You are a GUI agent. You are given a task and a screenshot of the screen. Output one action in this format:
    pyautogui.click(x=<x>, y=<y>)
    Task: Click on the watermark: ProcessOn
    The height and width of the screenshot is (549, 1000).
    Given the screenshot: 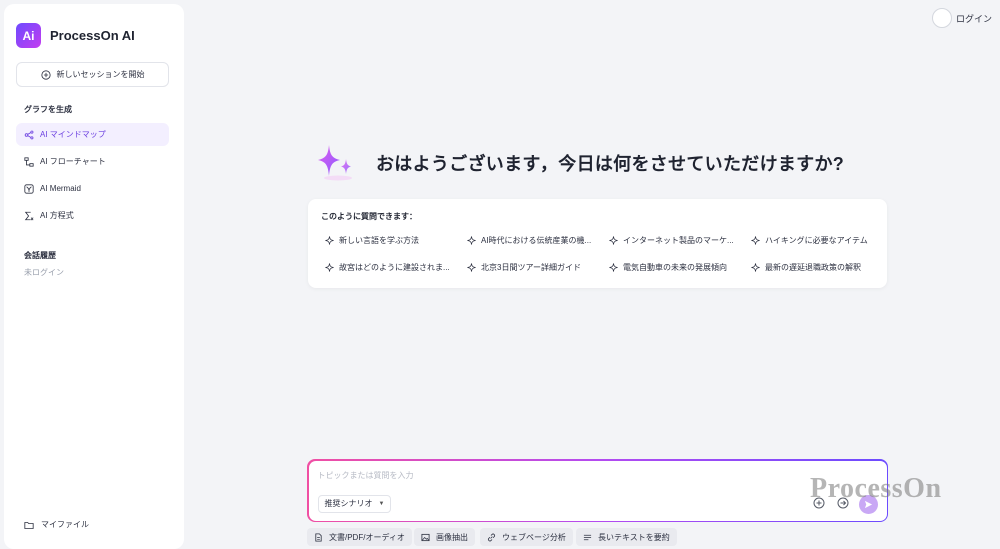 What is the action you would take?
    pyautogui.click(x=876, y=488)
    